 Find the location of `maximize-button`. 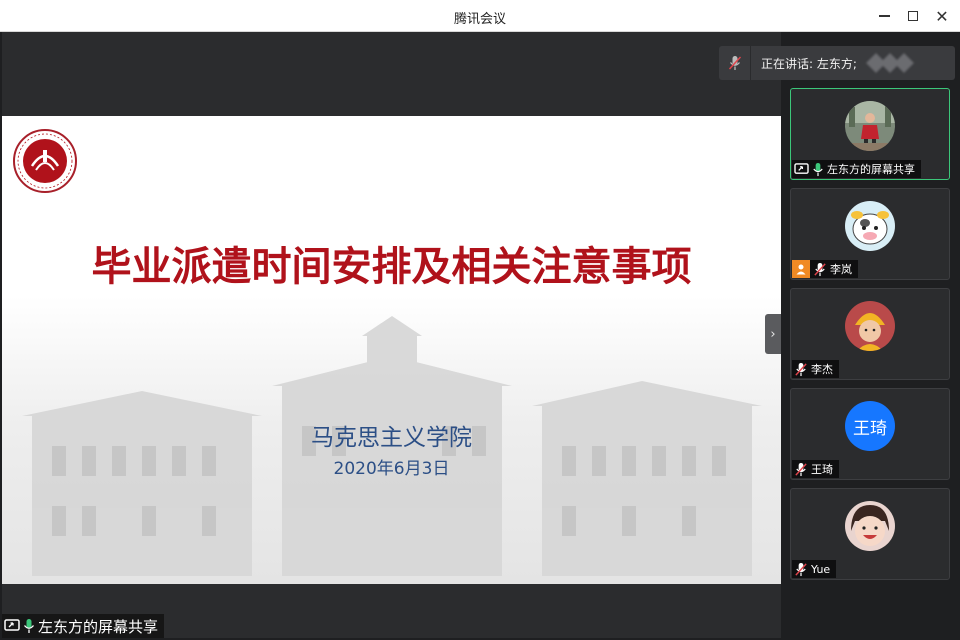

maximize-button is located at coordinates (913, 16).